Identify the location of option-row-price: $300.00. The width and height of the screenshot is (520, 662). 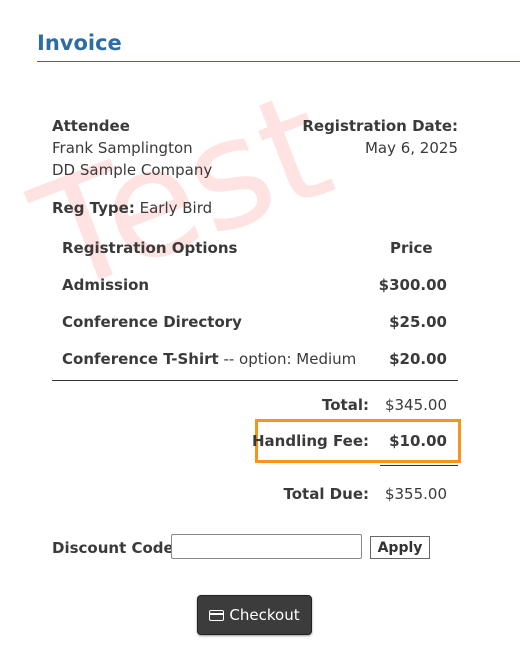
(412, 285).